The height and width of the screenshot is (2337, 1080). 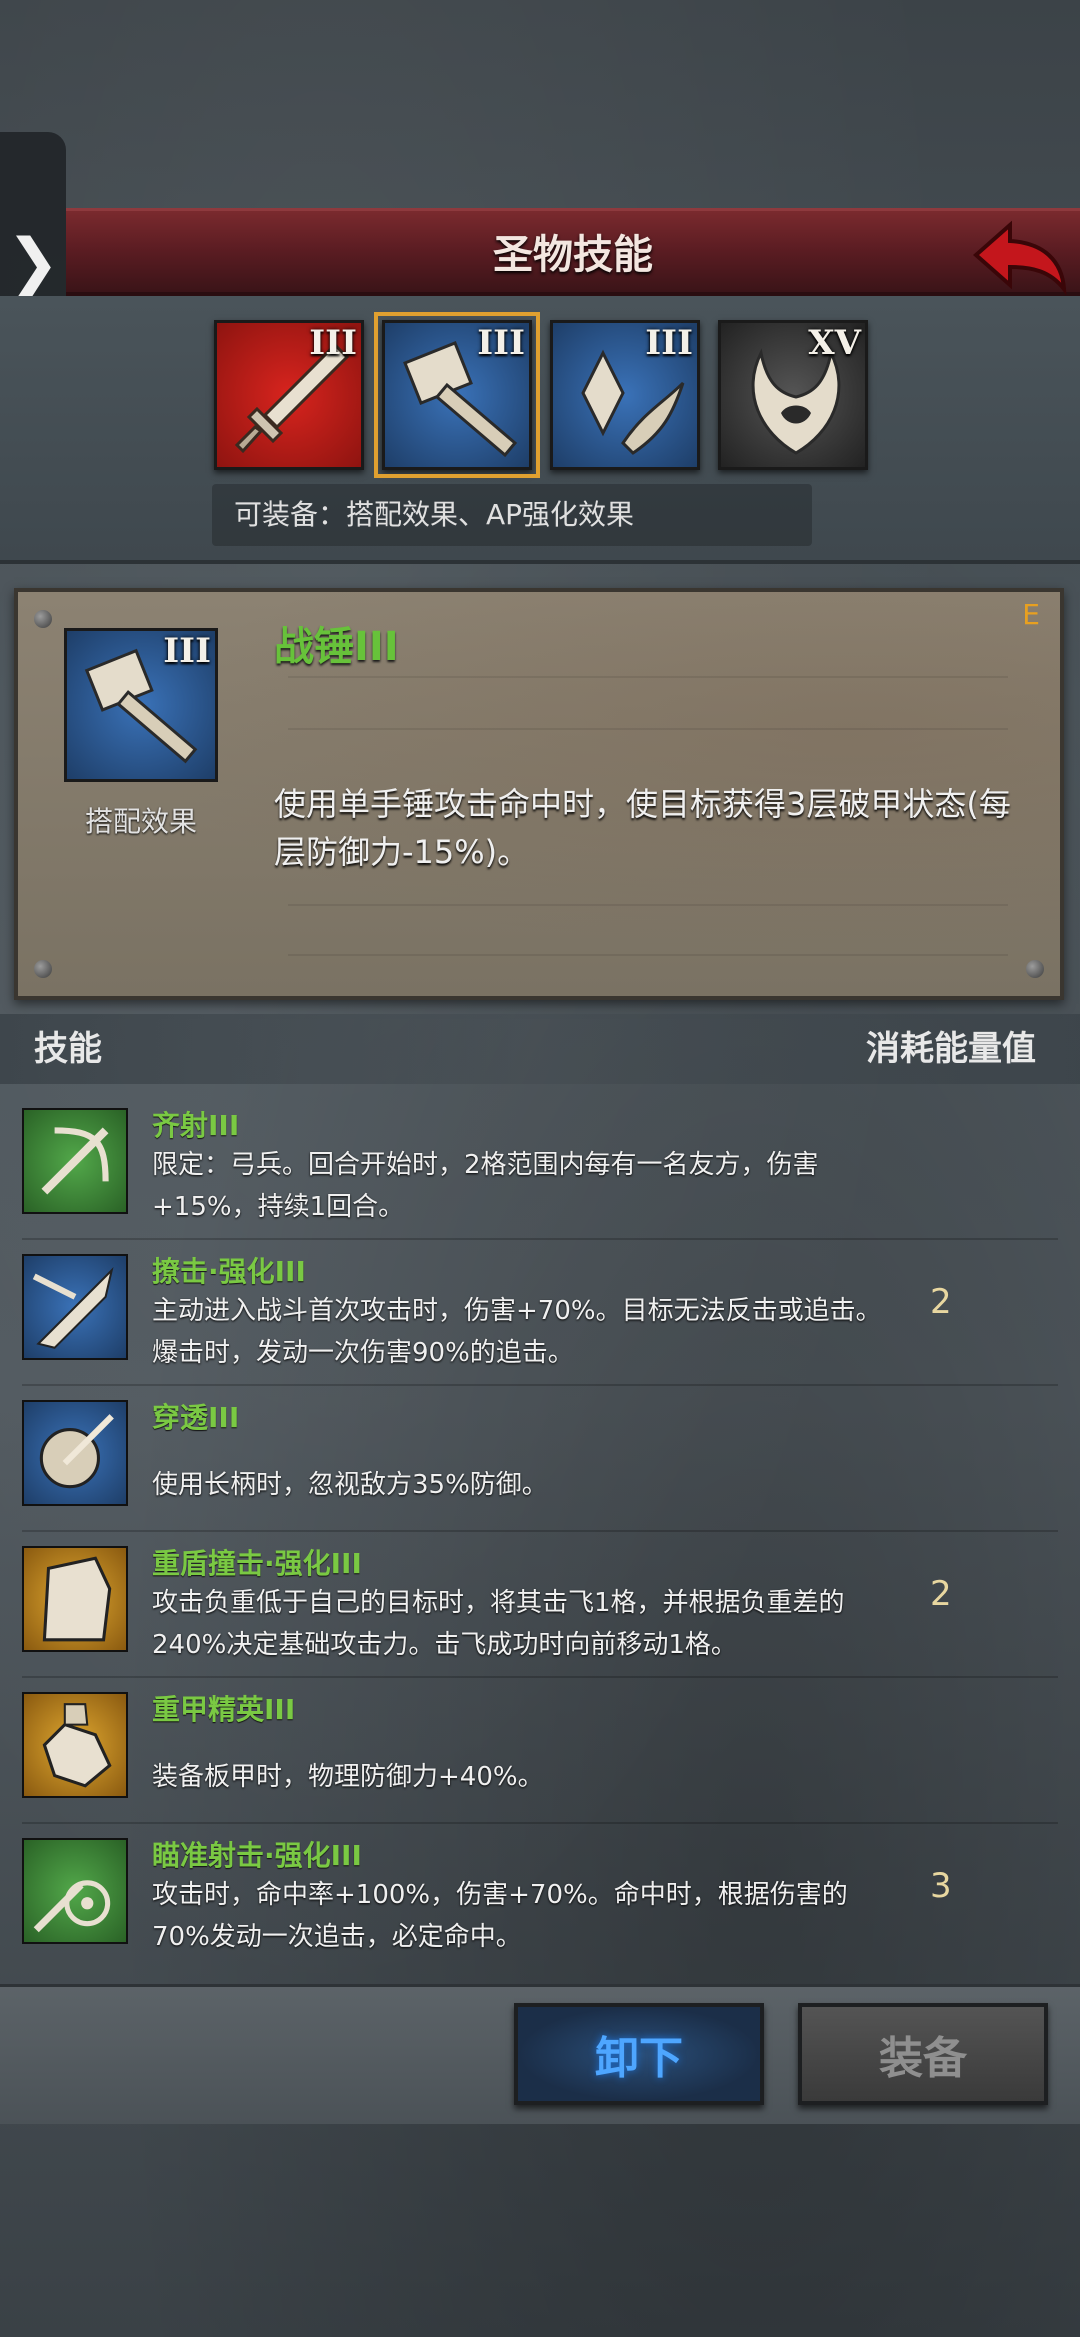 What do you see at coordinates (75, 1599) in the screenshot?
I see `heavy-shield-icon` at bounding box center [75, 1599].